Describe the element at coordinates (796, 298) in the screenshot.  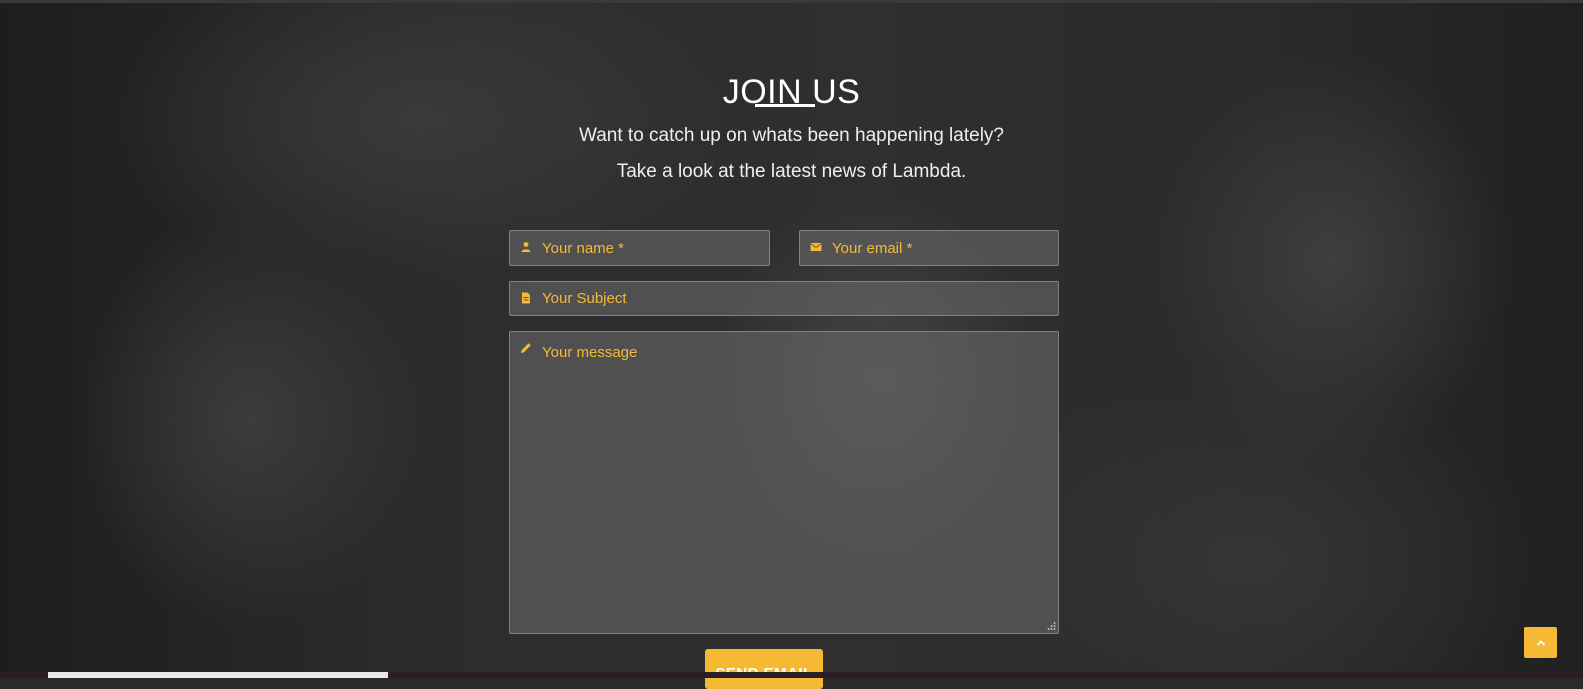
I see `subject-input` at that location.